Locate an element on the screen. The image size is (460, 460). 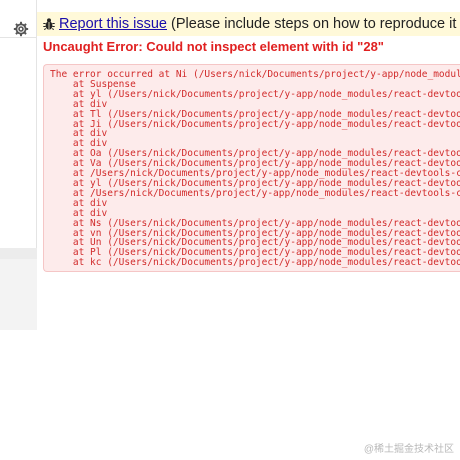
report-issue-link: Report this issue is located at coordinates (113, 24).